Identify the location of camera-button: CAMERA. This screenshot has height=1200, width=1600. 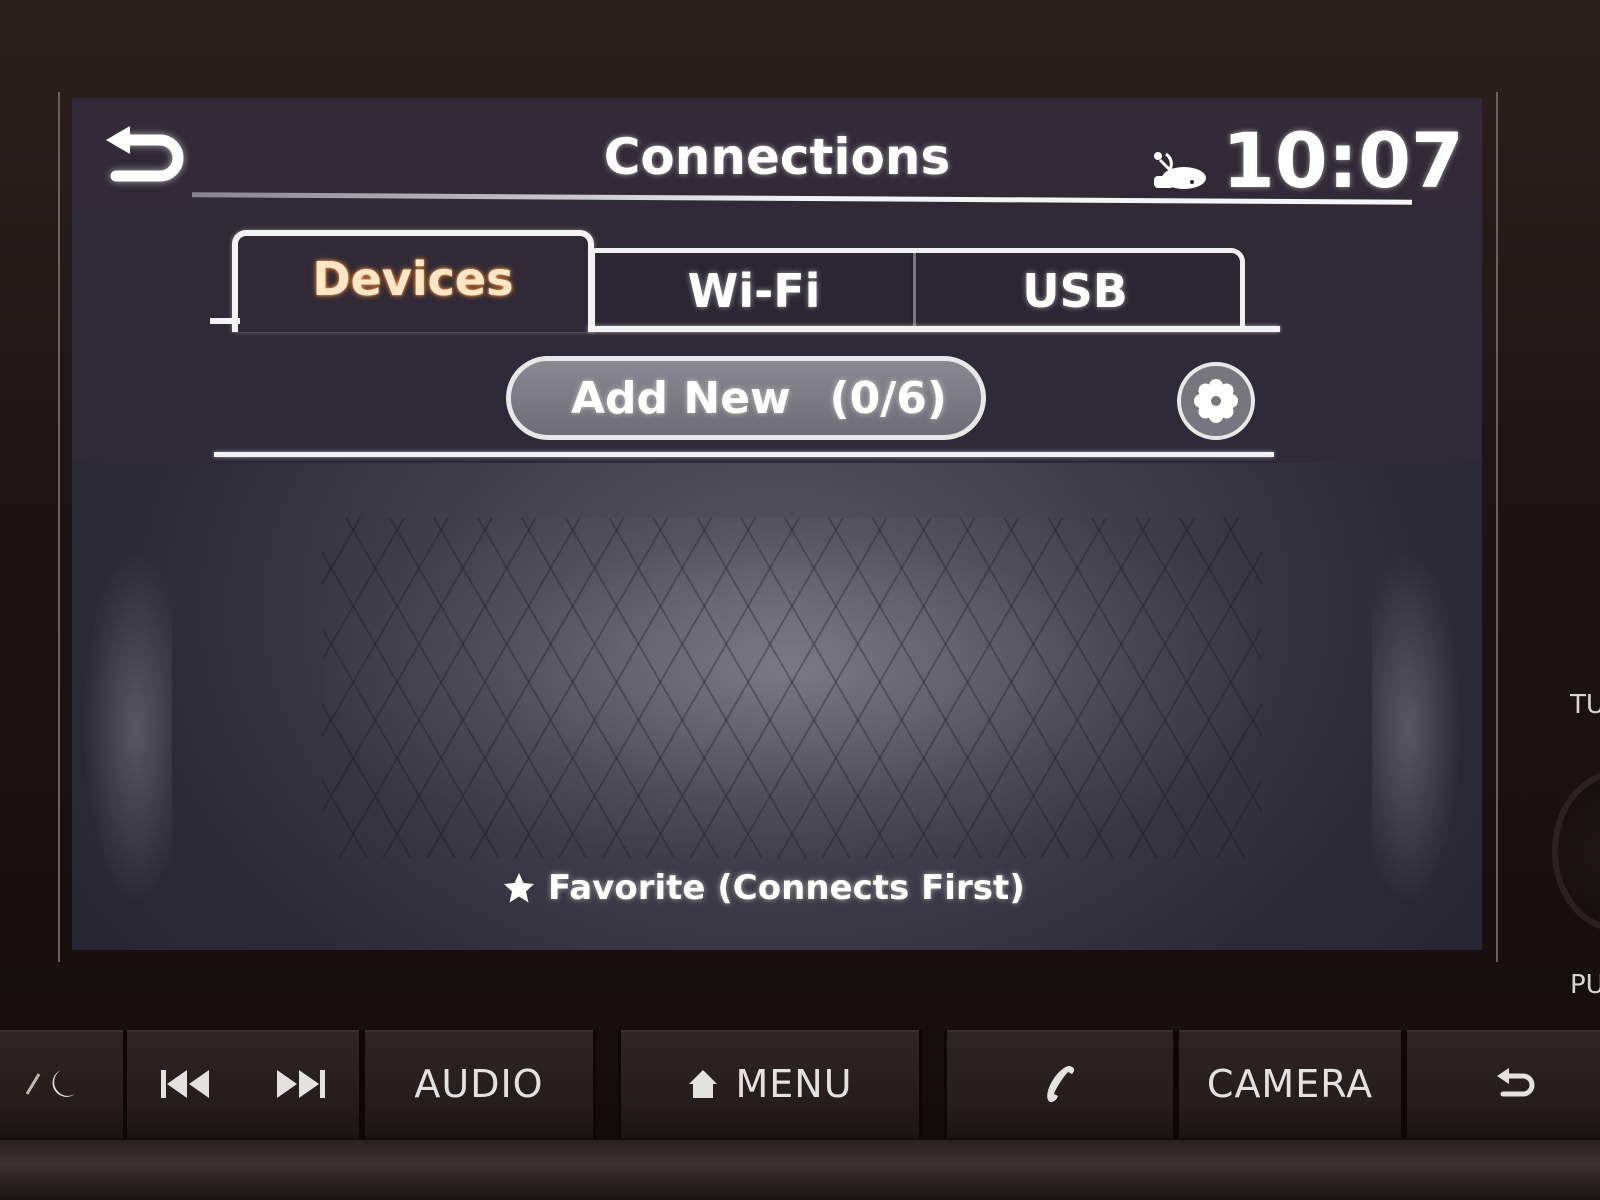
(1290, 1084).